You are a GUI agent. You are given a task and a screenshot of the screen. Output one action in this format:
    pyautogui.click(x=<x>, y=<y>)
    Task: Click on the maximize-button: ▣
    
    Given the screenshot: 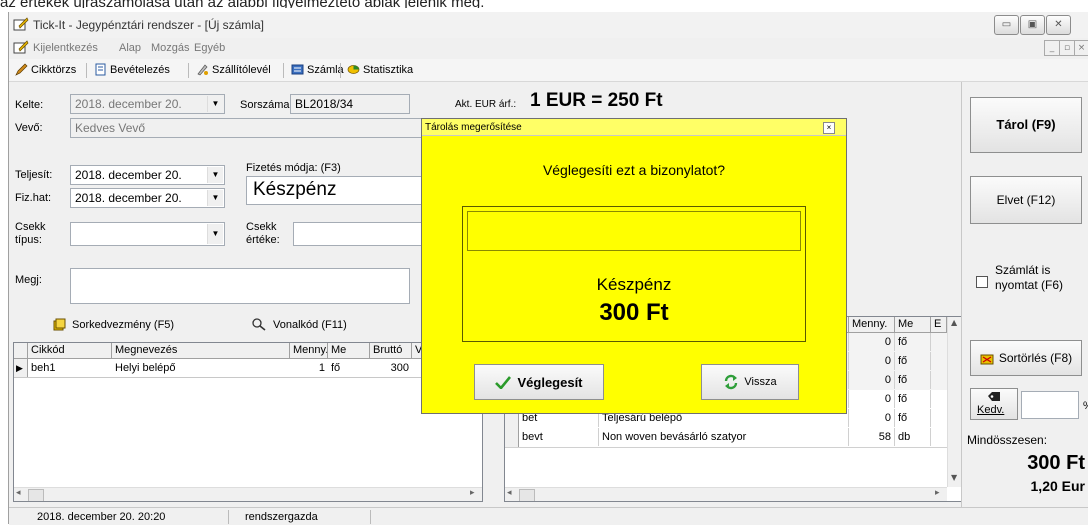 What is the action you would take?
    pyautogui.click(x=1032, y=25)
    